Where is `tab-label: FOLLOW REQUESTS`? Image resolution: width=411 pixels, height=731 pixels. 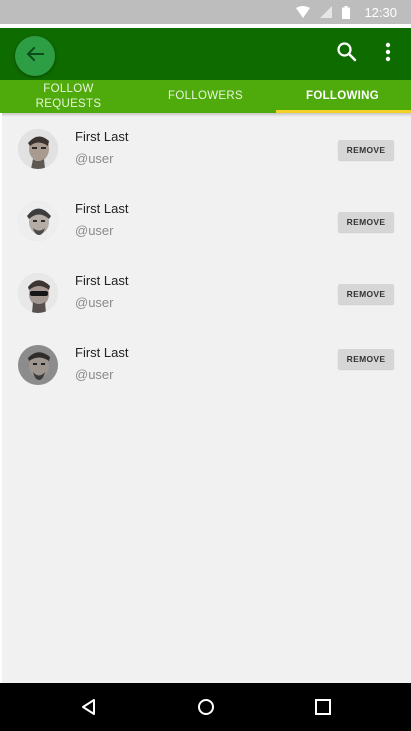
tab-label: FOLLOW REQUESTS is located at coordinates (69, 97).